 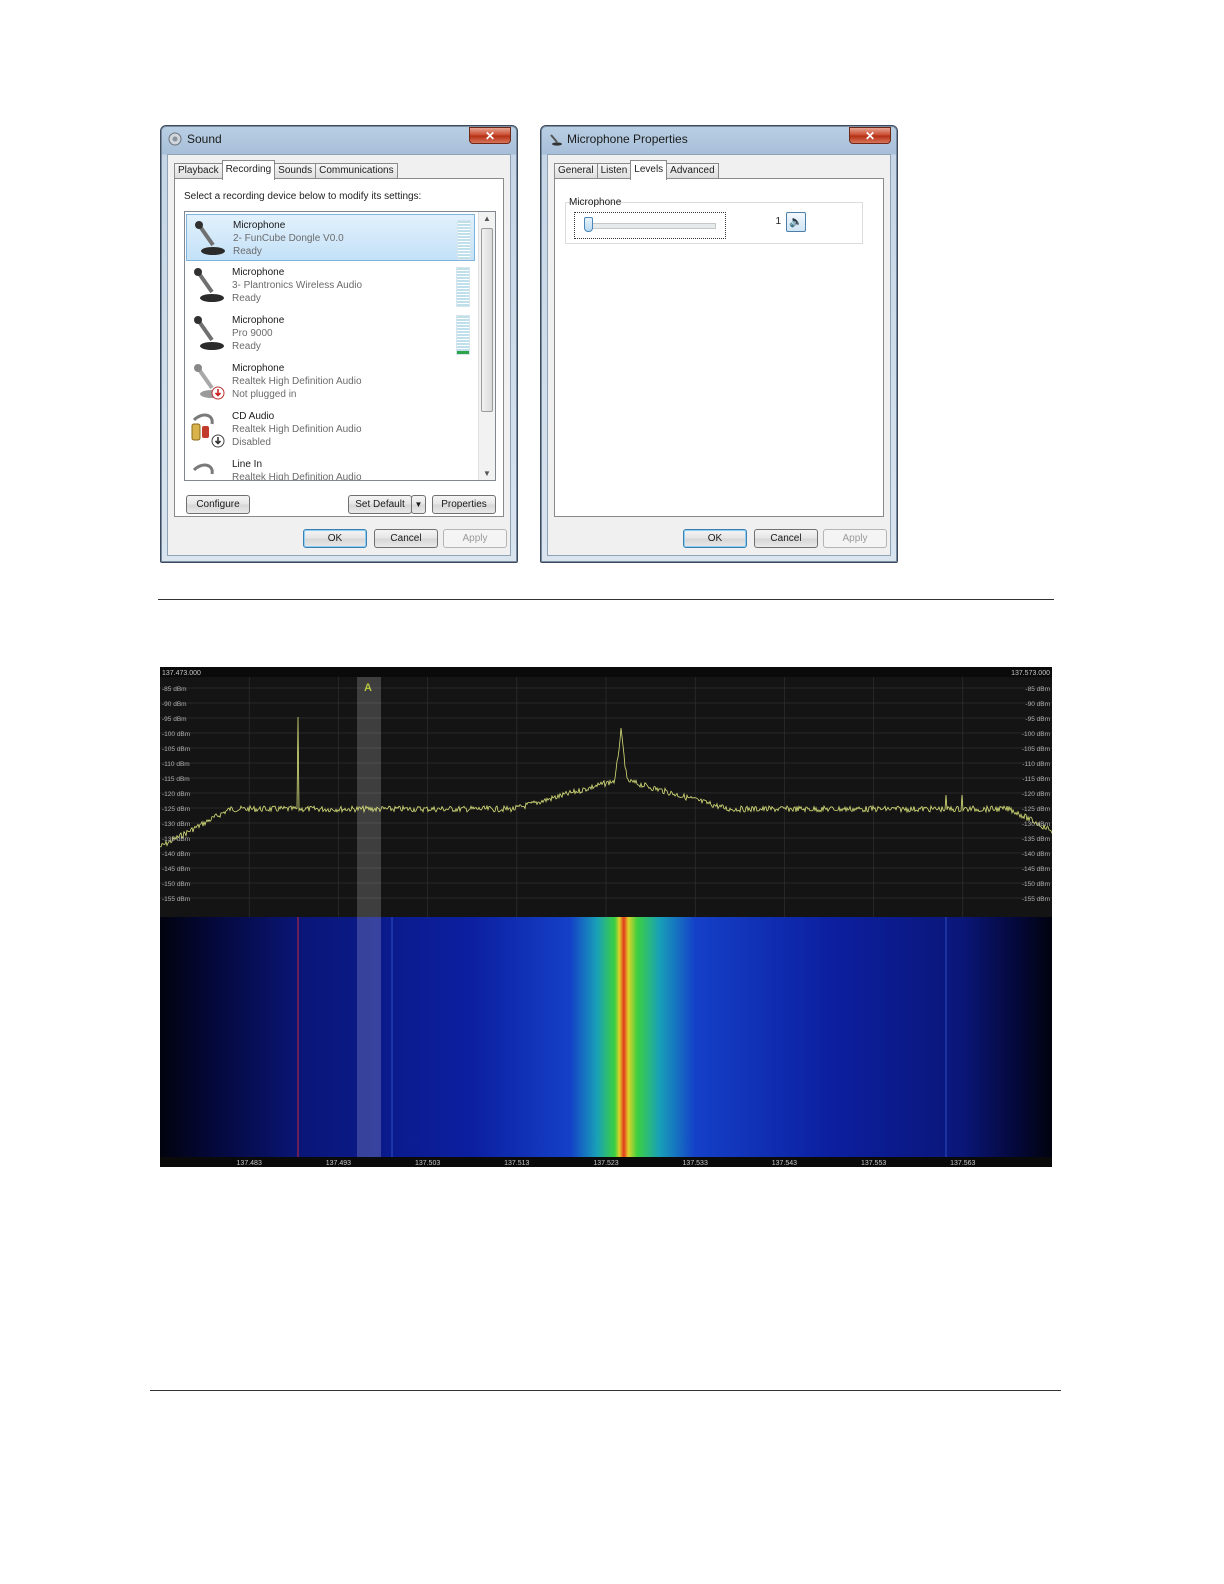 What do you see at coordinates (606, 1037) in the screenshot?
I see `waterfall` at bounding box center [606, 1037].